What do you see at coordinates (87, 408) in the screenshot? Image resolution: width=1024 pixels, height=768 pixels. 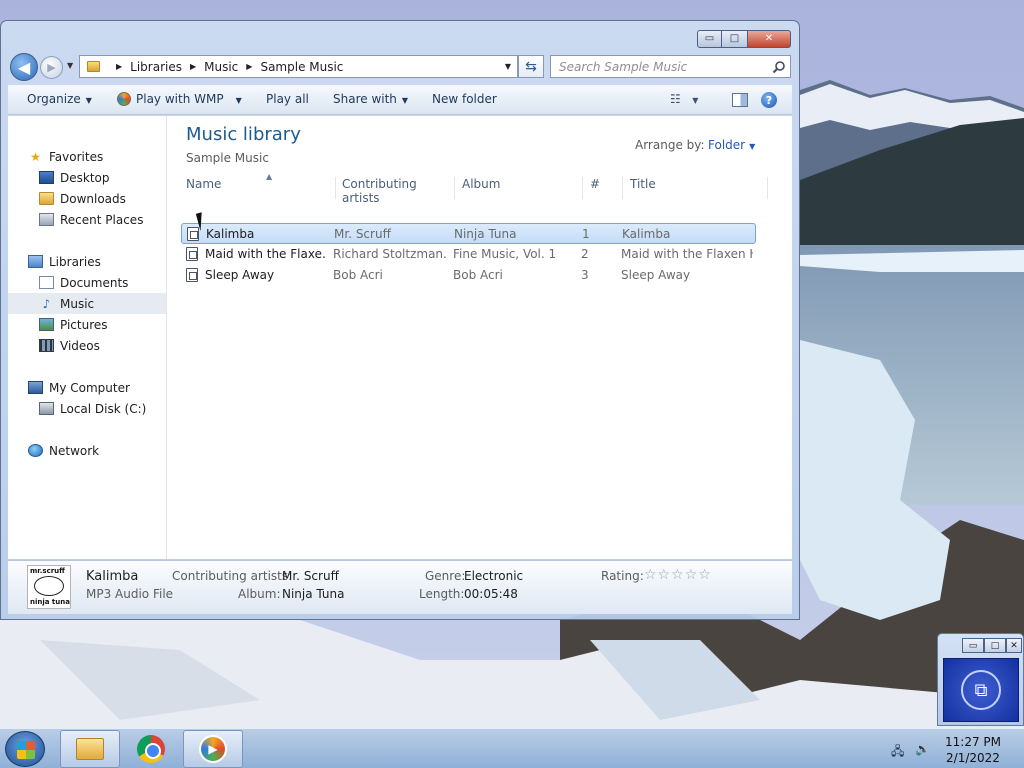 I see `nav-local-disk: Local Disk (C:)` at bounding box center [87, 408].